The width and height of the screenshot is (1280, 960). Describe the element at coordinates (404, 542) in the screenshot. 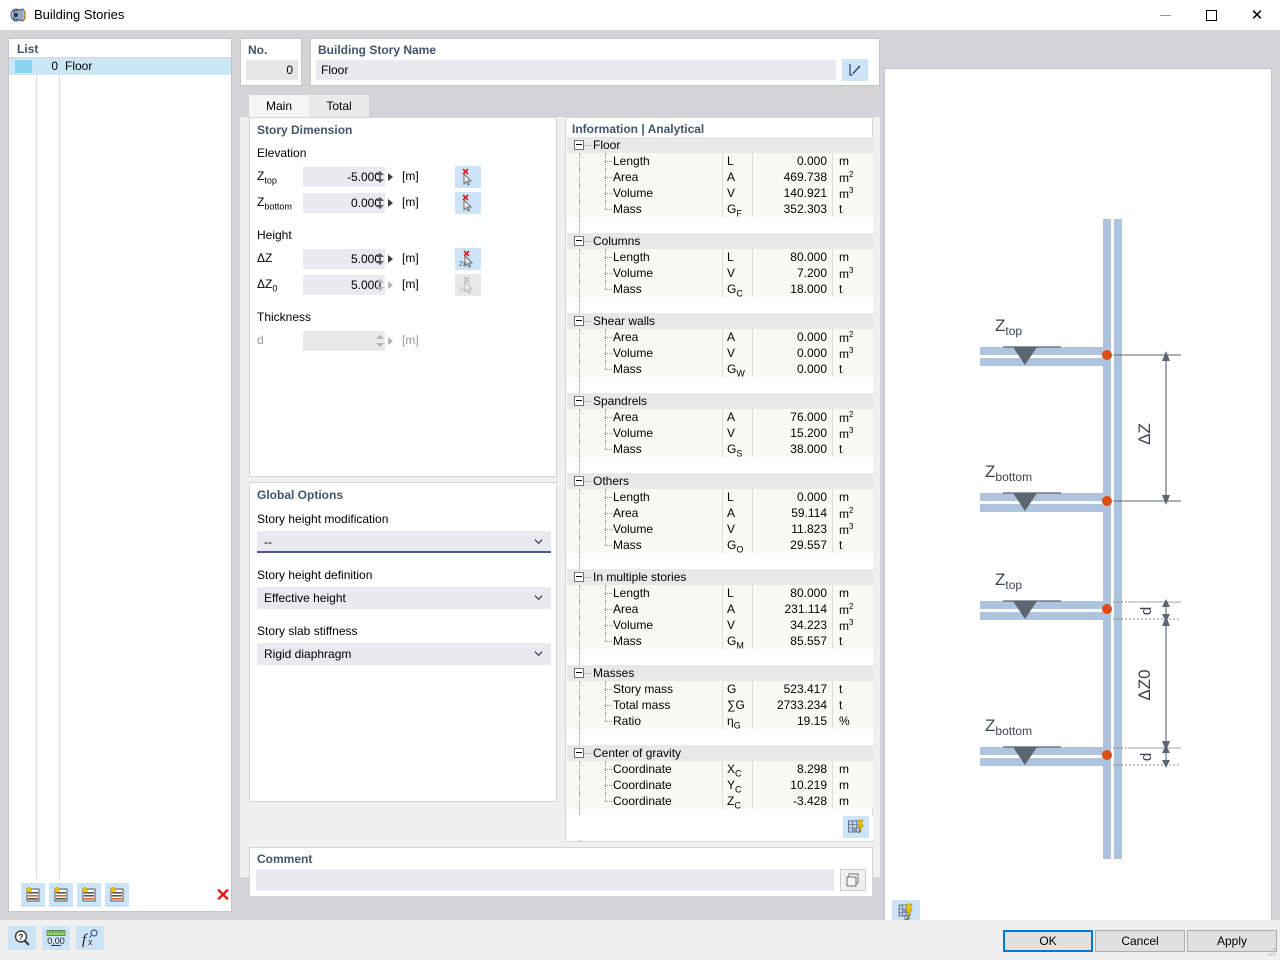

I see `story-height-modification-select: --` at that location.